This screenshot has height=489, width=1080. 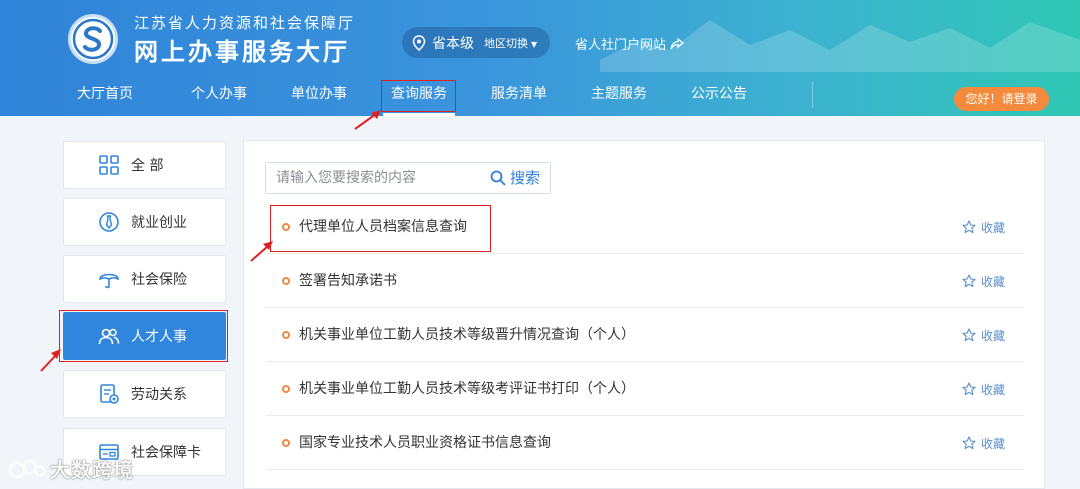 I want to click on region-switch: 地区切换 ▼, so click(x=510, y=43).